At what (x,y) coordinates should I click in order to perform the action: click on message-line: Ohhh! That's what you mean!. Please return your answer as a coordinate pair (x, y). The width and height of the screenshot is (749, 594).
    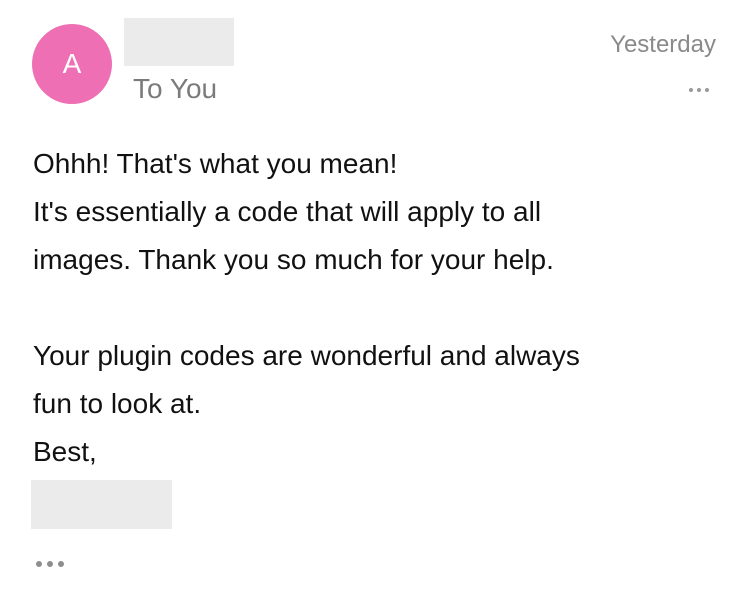
    Looking at the image, I should click on (215, 163).